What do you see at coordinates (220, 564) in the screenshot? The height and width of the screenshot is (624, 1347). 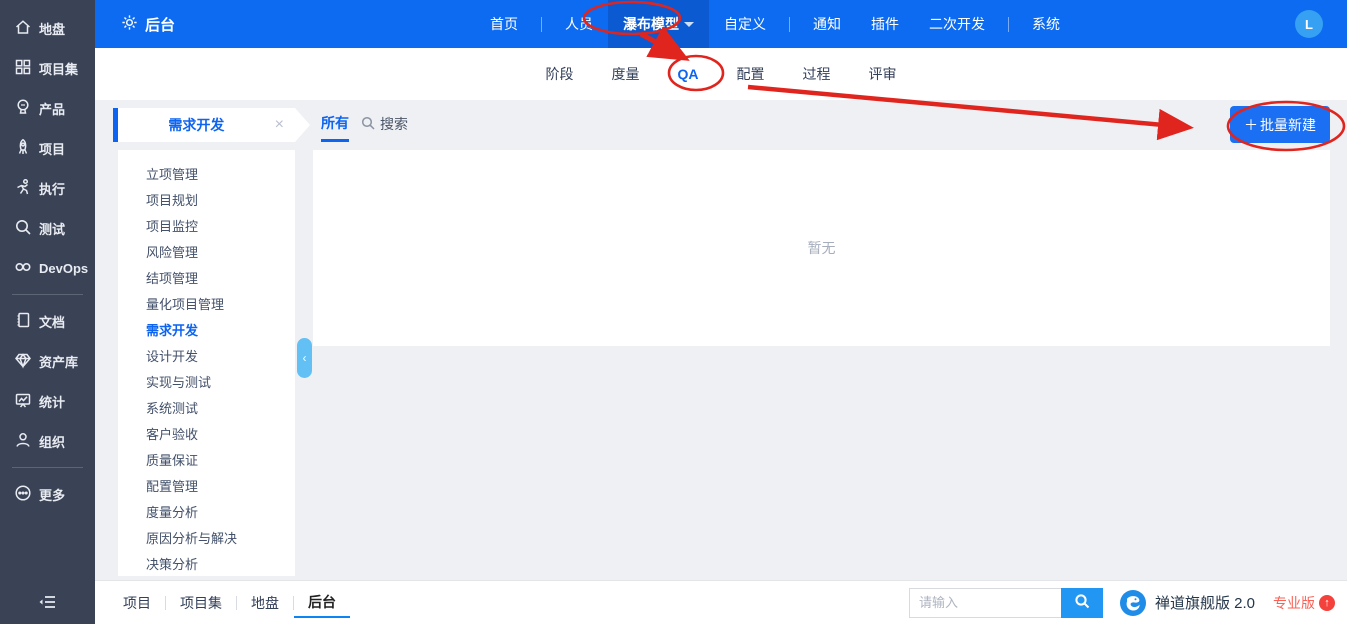 I see `list-item: 决策分析` at bounding box center [220, 564].